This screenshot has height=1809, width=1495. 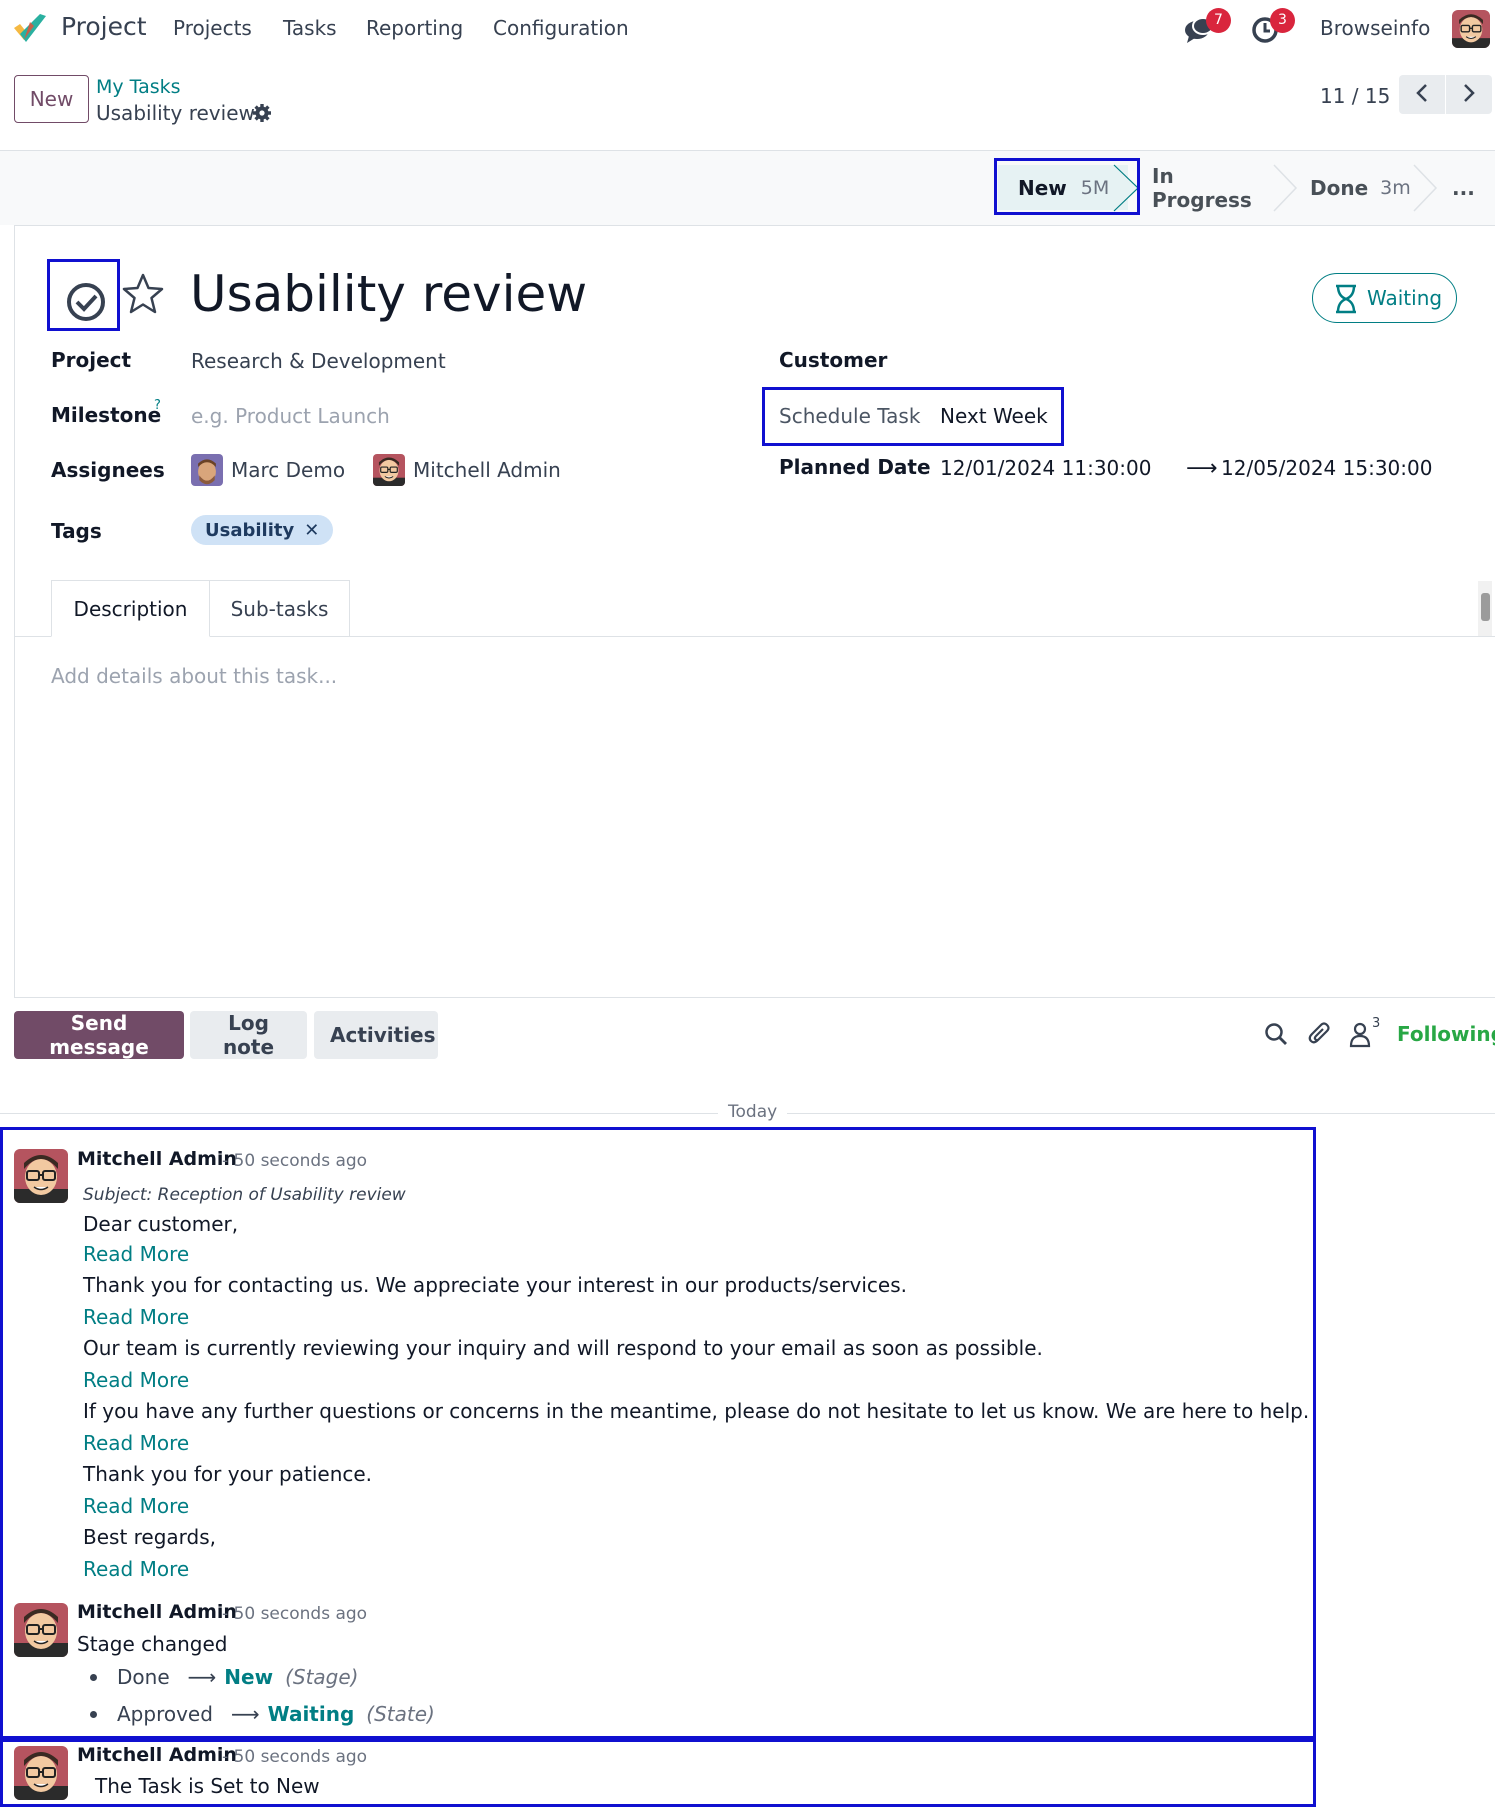 I want to click on milestone-field: e.g. Product Launch, so click(x=290, y=416).